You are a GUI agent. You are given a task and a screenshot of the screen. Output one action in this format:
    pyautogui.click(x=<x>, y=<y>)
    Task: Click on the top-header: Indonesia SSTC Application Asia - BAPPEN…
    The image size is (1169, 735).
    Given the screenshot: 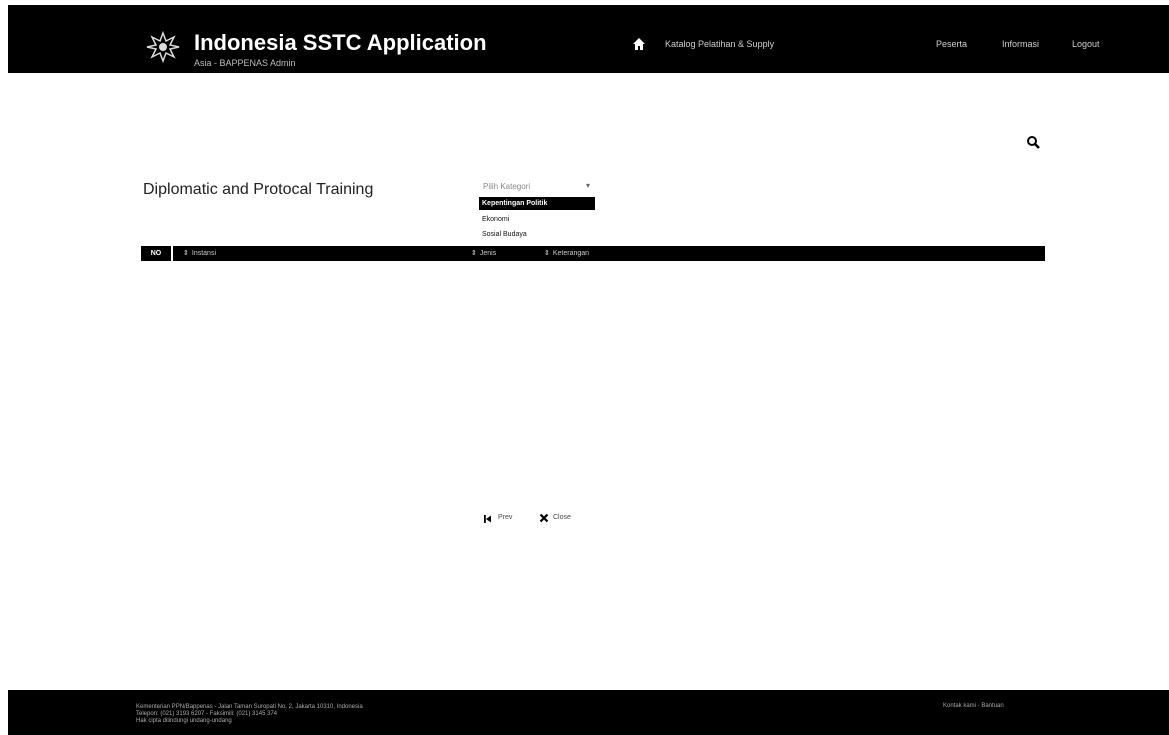 What is the action you would take?
    pyautogui.click(x=588, y=39)
    